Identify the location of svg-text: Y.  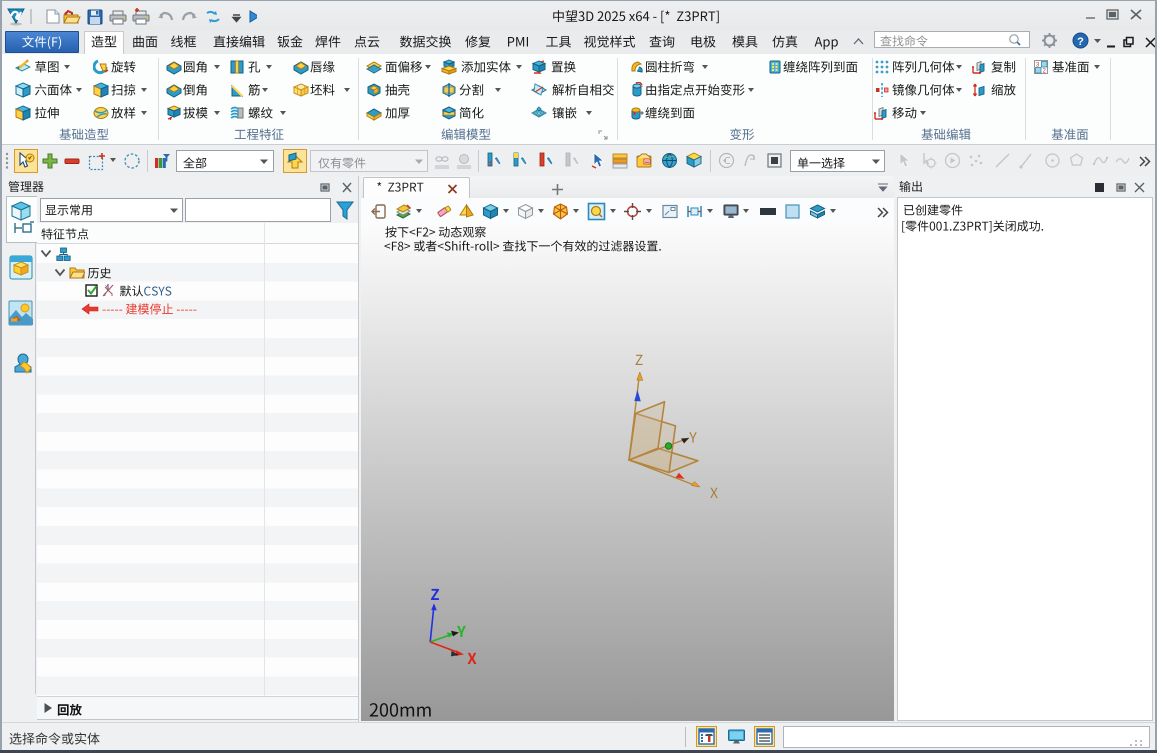
(106, 286).